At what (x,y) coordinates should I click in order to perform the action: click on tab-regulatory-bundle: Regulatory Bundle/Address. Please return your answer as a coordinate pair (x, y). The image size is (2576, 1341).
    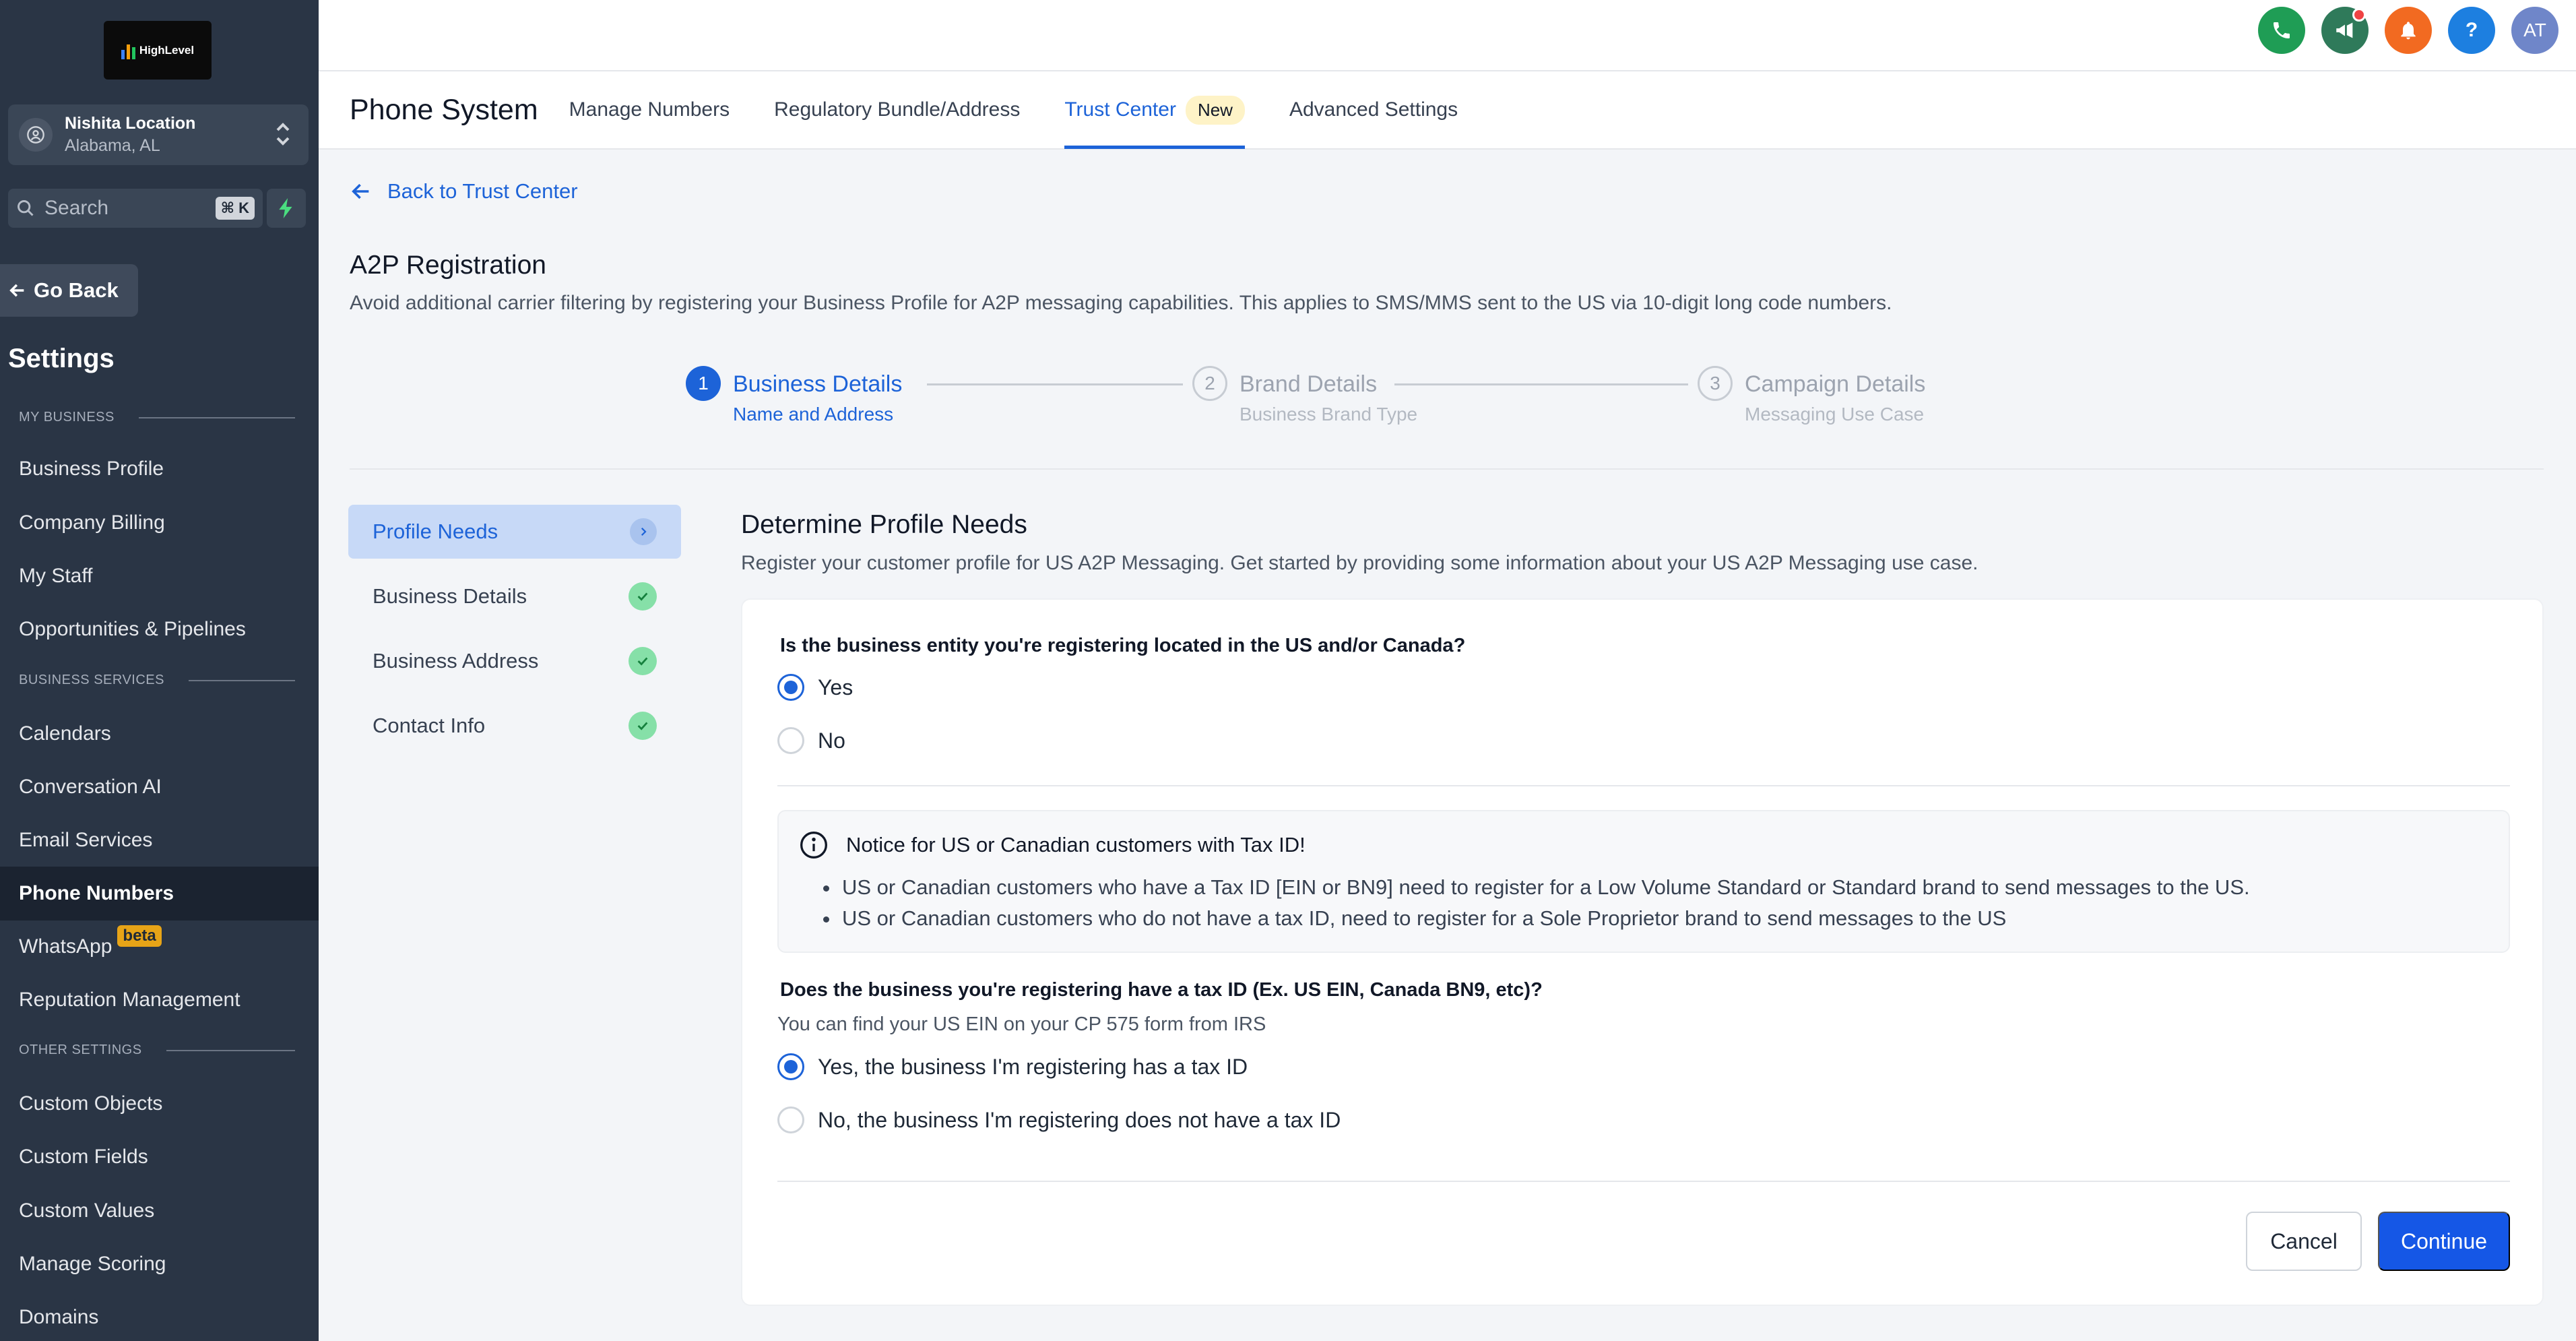
    Looking at the image, I should click on (897, 110).